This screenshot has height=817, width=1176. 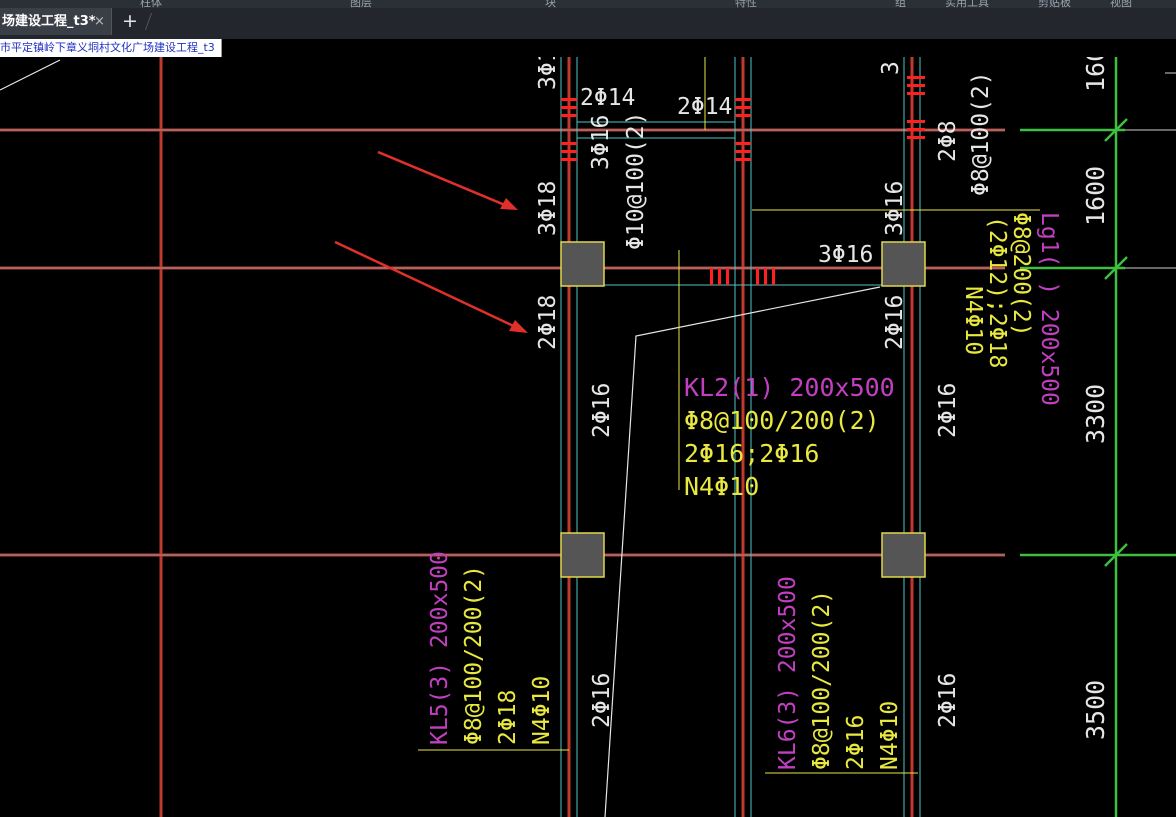 What do you see at coordinates (895, 208) in the screenshot?
I see `col-right-3Φ16: 3Φ16` at bounding box center [895, 208].